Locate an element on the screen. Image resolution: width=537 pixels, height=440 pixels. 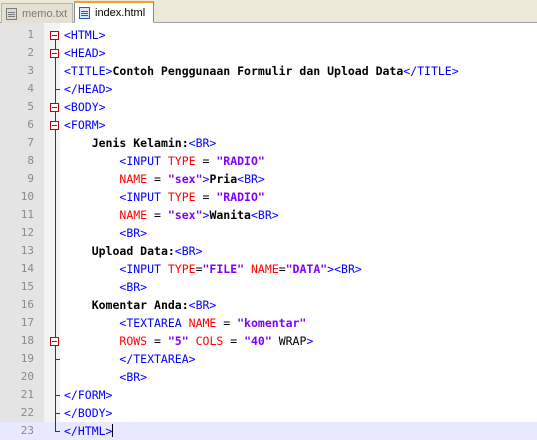
tab-label: memo.txt is located at coordinates (45, 13).